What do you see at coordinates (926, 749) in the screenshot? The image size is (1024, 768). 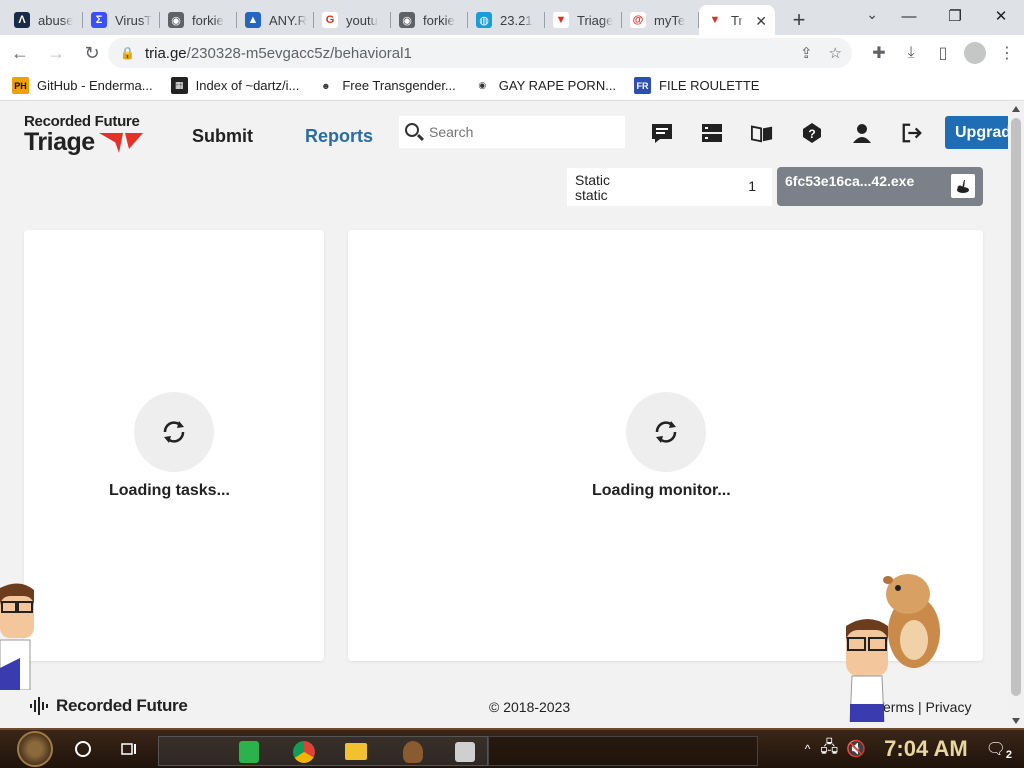 I see `taskbar-clock: 7:04 AM` at bounding box center [926, 749].